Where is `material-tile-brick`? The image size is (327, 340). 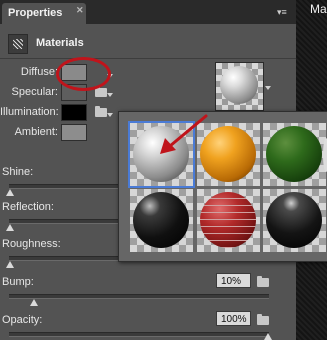 material-tile-brick is located at coordinates (228, 220).